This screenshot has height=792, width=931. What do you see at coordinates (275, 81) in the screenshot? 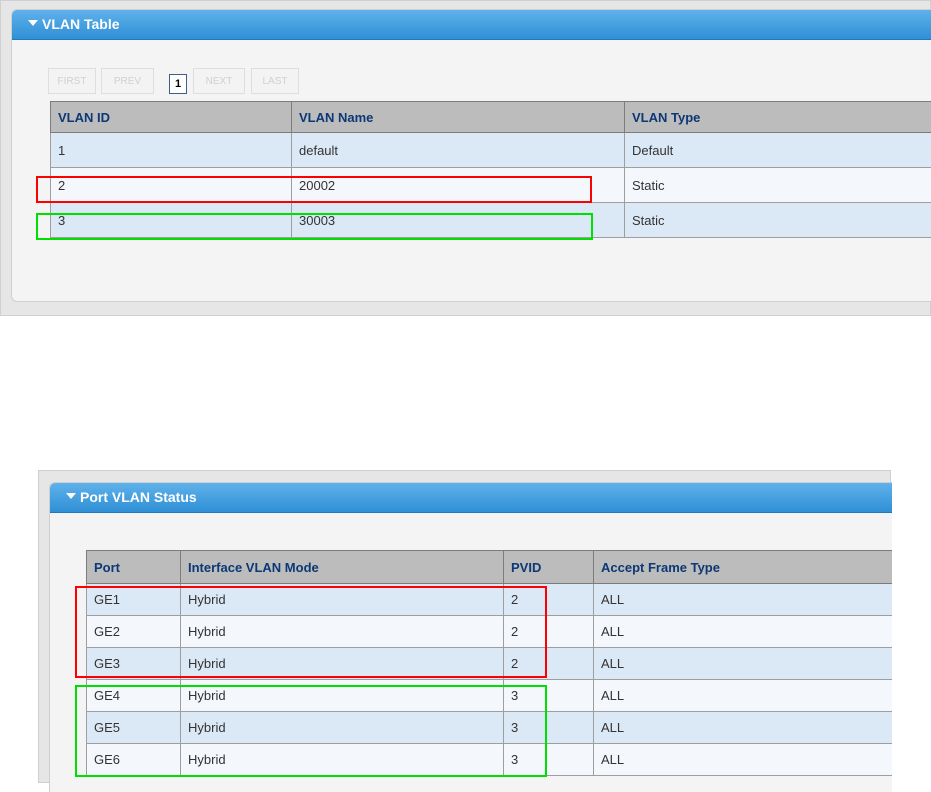
I see `last-page-button: LAST` at bounding box center [275, 81].